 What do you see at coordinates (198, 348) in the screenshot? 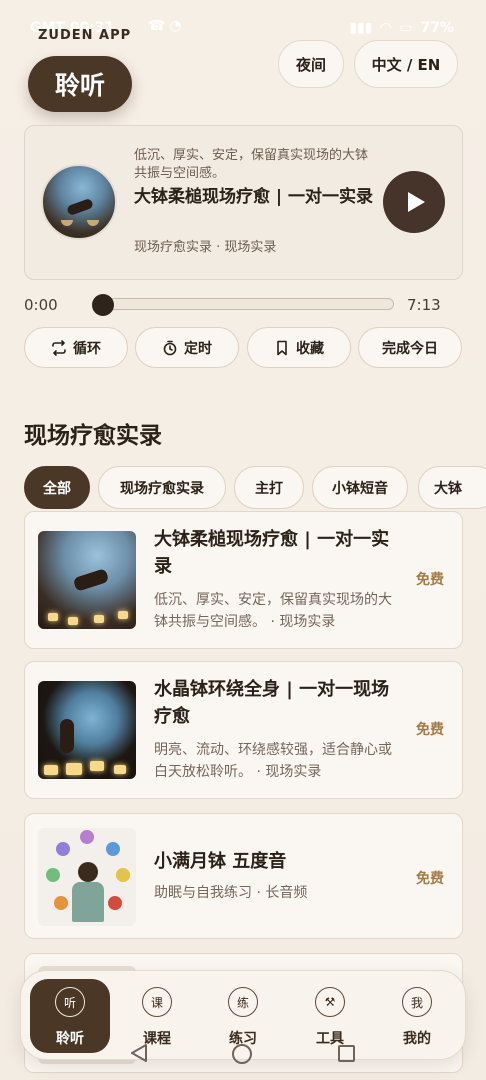
I see `timer-label: 定时` at bounding box center [198, 348].